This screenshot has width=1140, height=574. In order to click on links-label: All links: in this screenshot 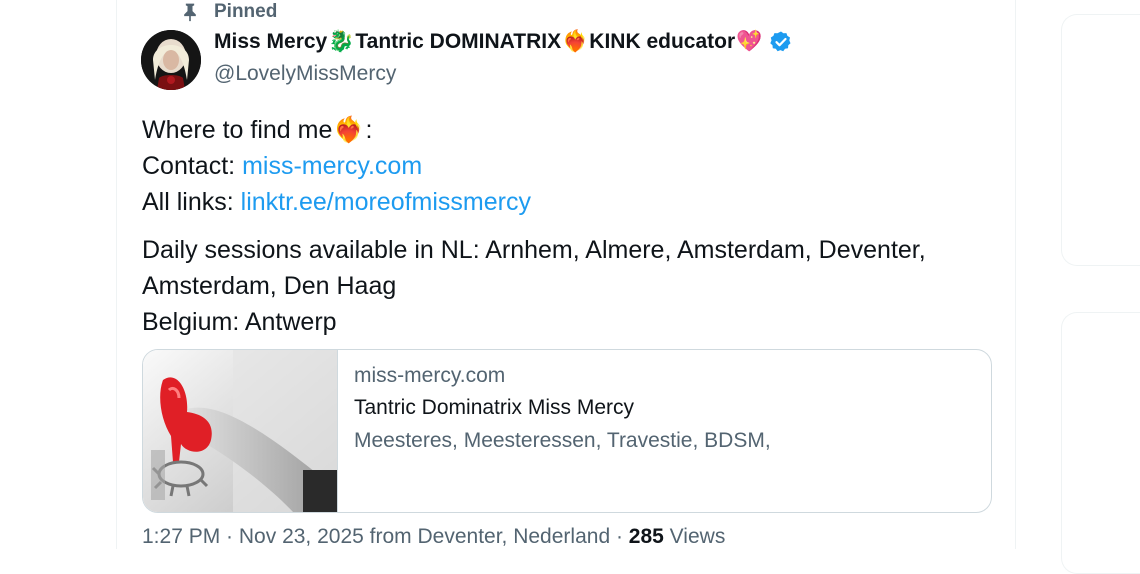, I will do `click(191, 202)`.